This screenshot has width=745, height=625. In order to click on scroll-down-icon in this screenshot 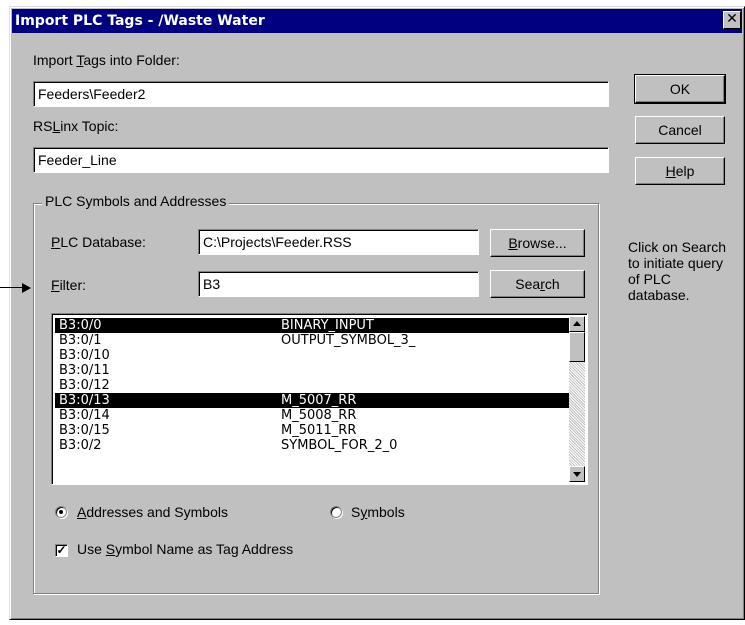, I will do `click(577, 474)`.